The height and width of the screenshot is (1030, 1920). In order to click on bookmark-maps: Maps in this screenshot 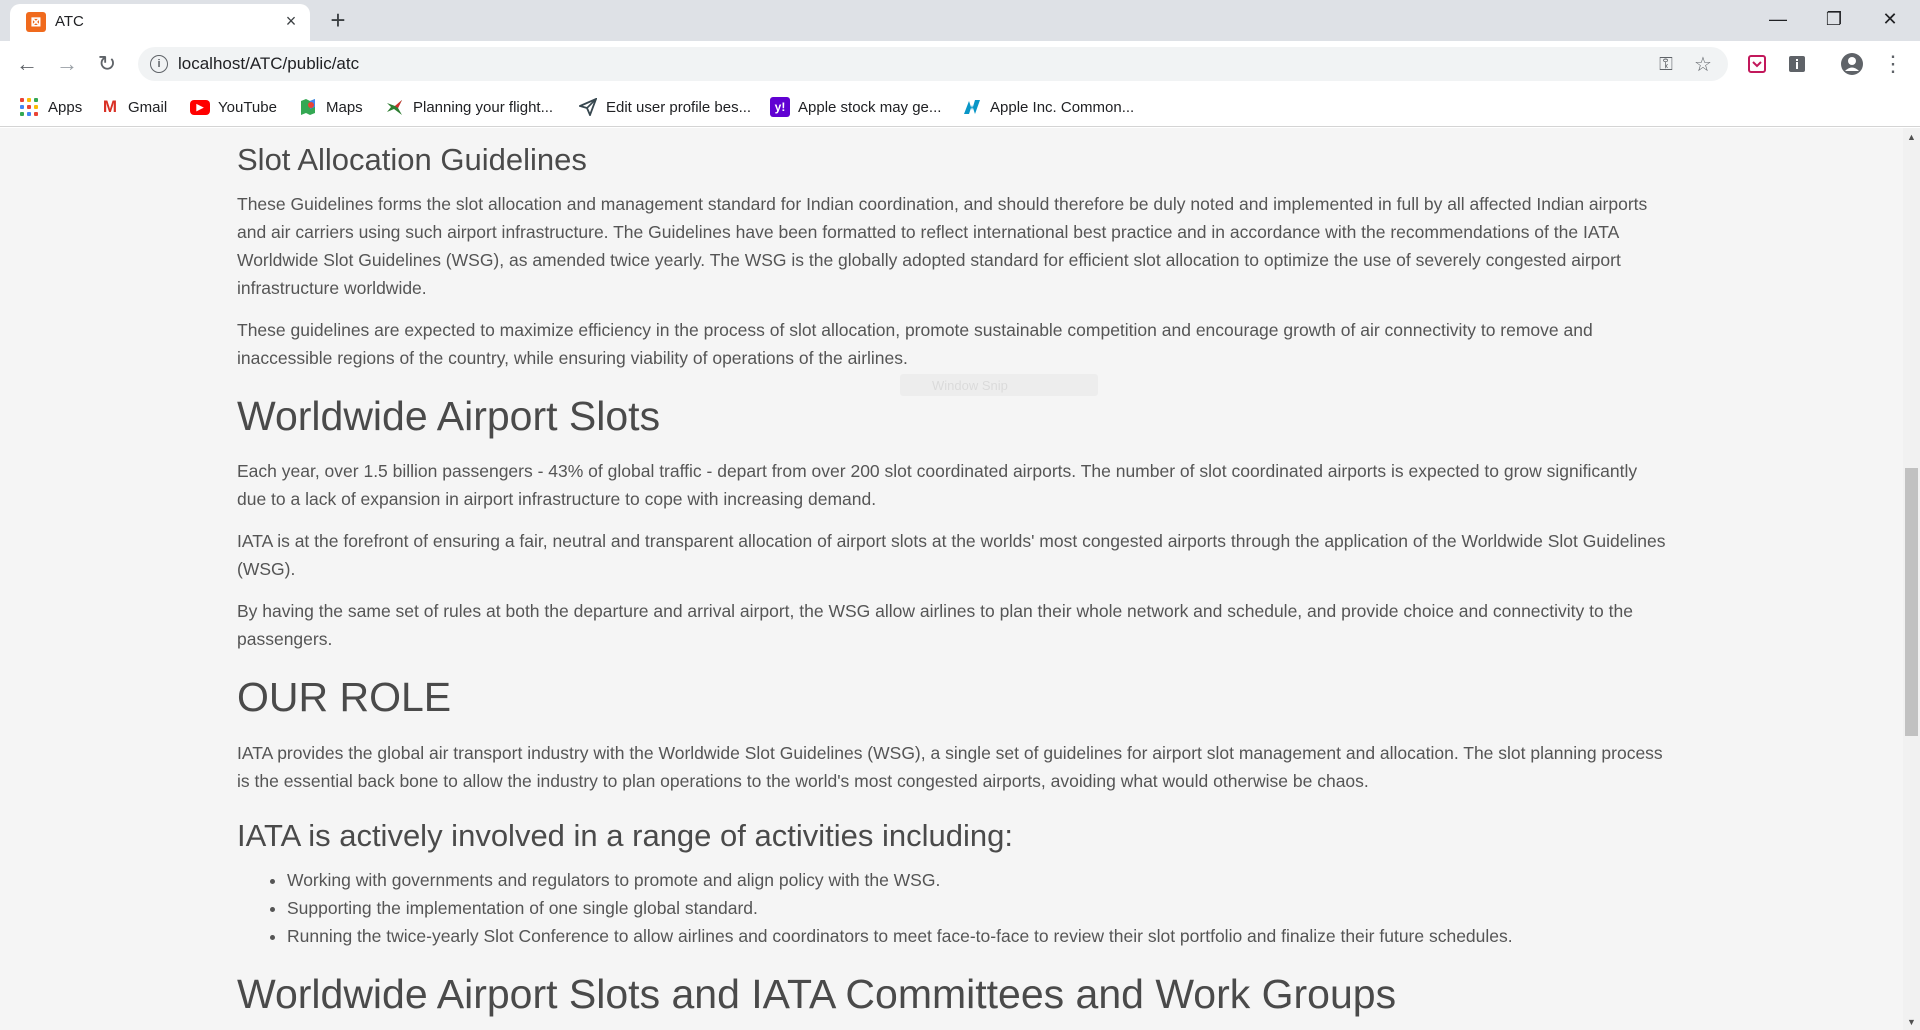, I will do `click(330, 107)`.